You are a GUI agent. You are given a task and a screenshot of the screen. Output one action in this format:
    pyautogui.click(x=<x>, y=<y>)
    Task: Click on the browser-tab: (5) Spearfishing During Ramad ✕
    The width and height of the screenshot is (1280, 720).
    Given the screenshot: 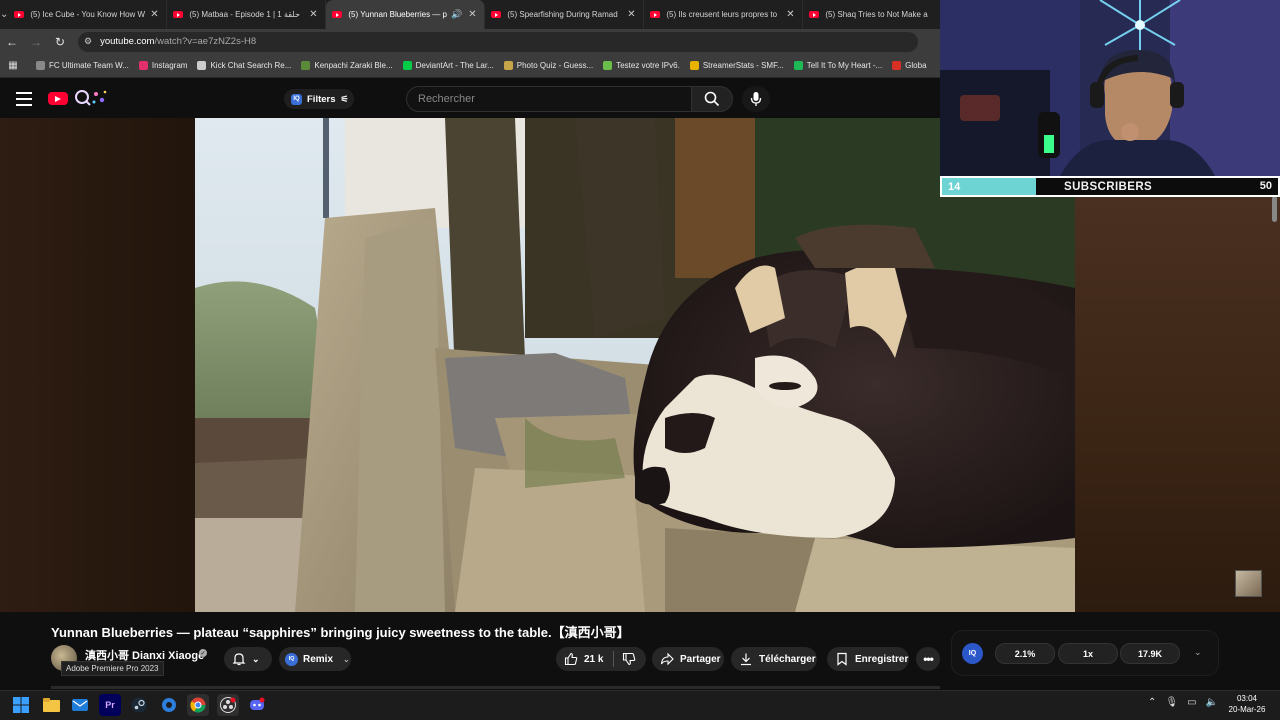 What is the action you would take?
    pyautogui.click(x=565, y=14)
    